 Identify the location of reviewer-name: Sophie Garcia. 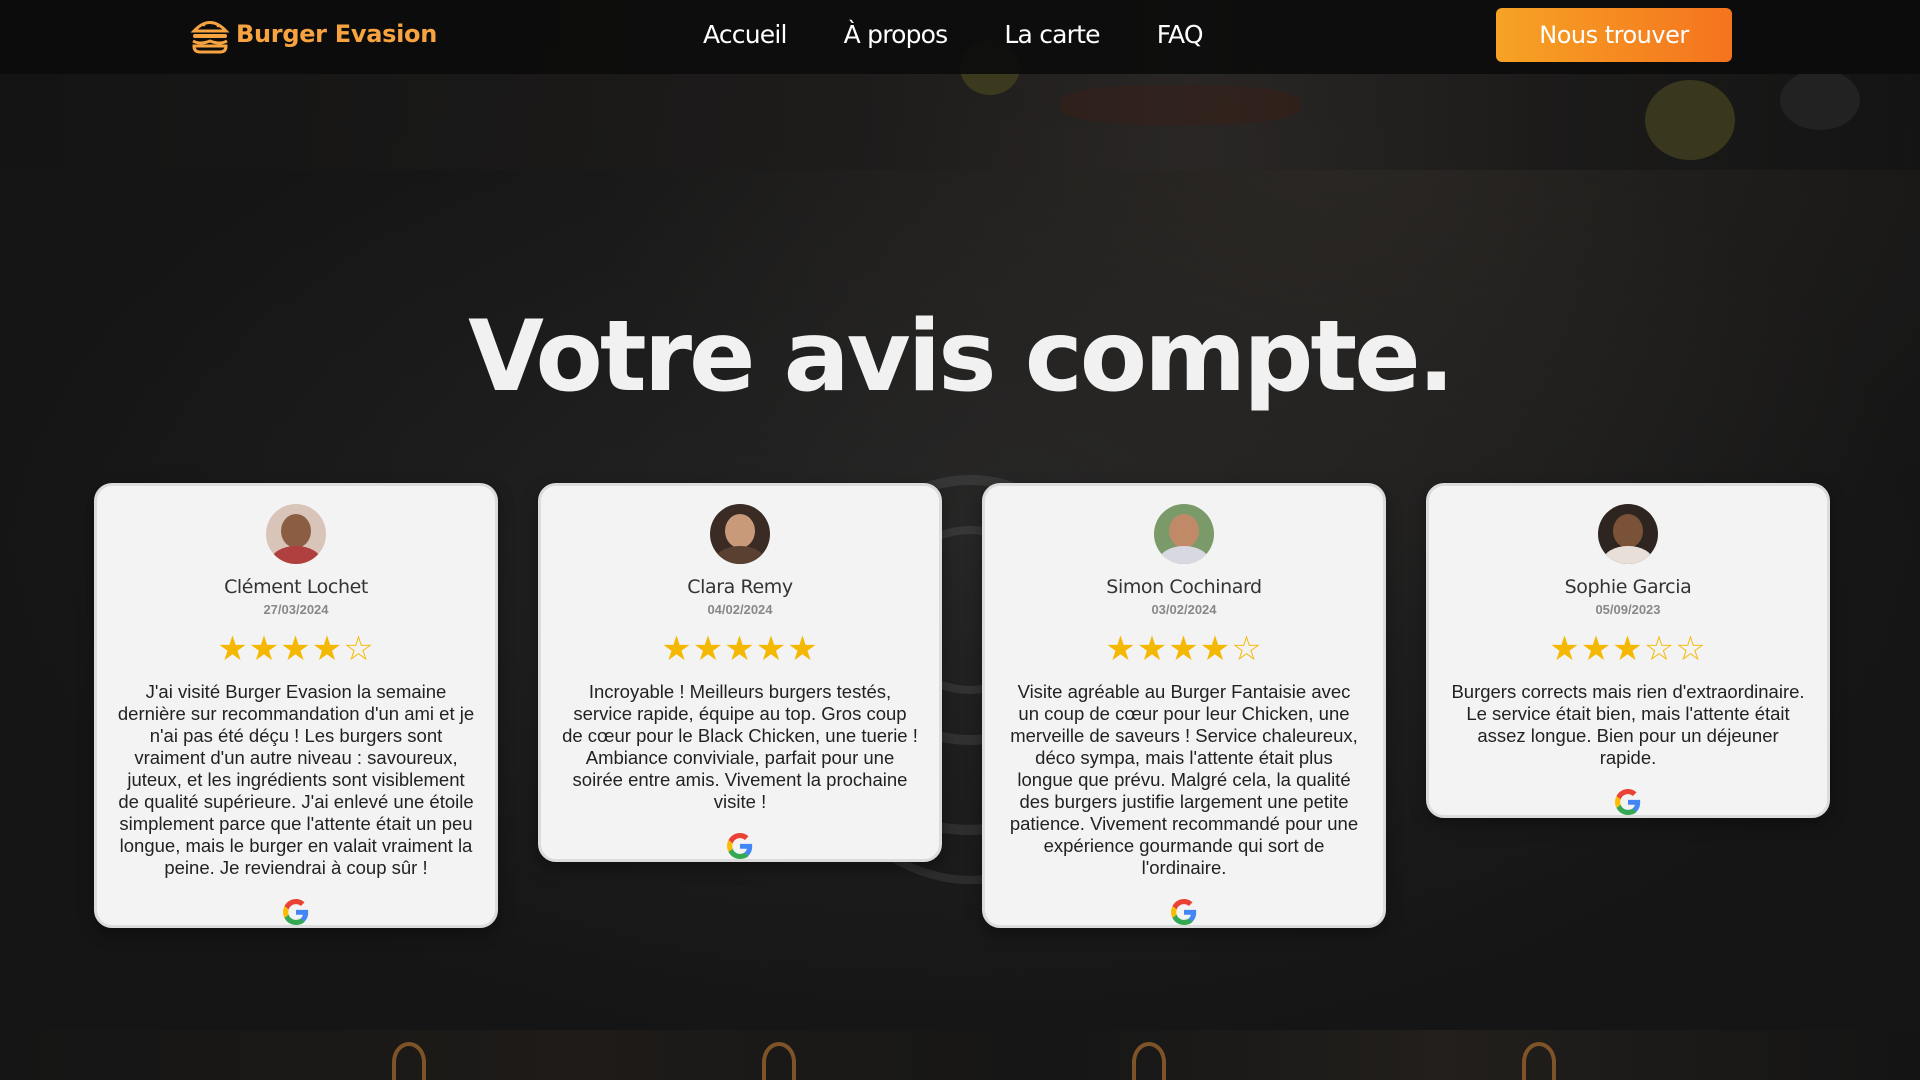
(1628, 587).